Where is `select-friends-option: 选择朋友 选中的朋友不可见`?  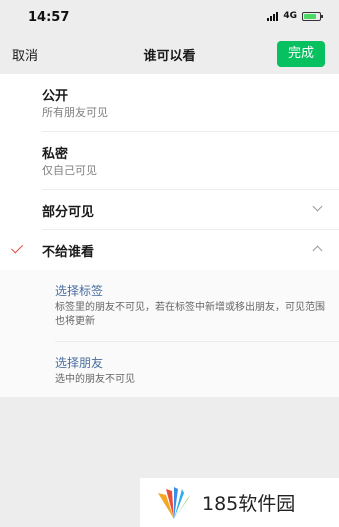
select-friends-option: 选择朋友 选中的朋友不可见 is located at coordinates (169, 369).